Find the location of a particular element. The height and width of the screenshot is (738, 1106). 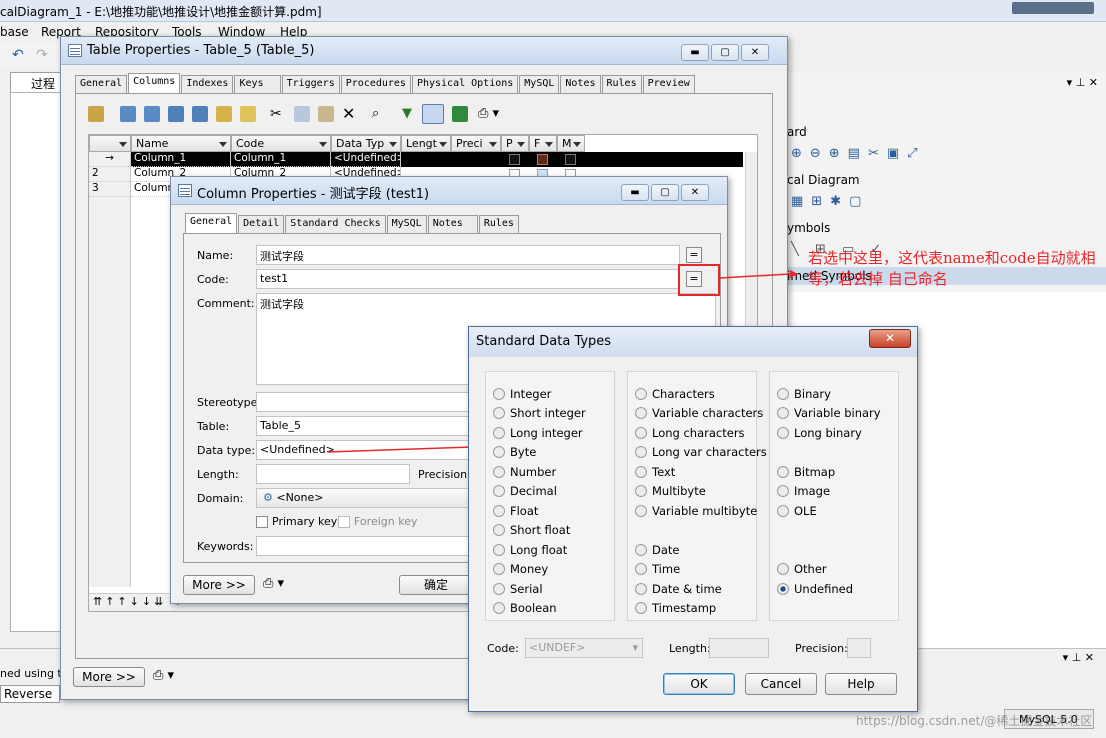

tab-indexes: Indexes is located at coordinates (207, 84).